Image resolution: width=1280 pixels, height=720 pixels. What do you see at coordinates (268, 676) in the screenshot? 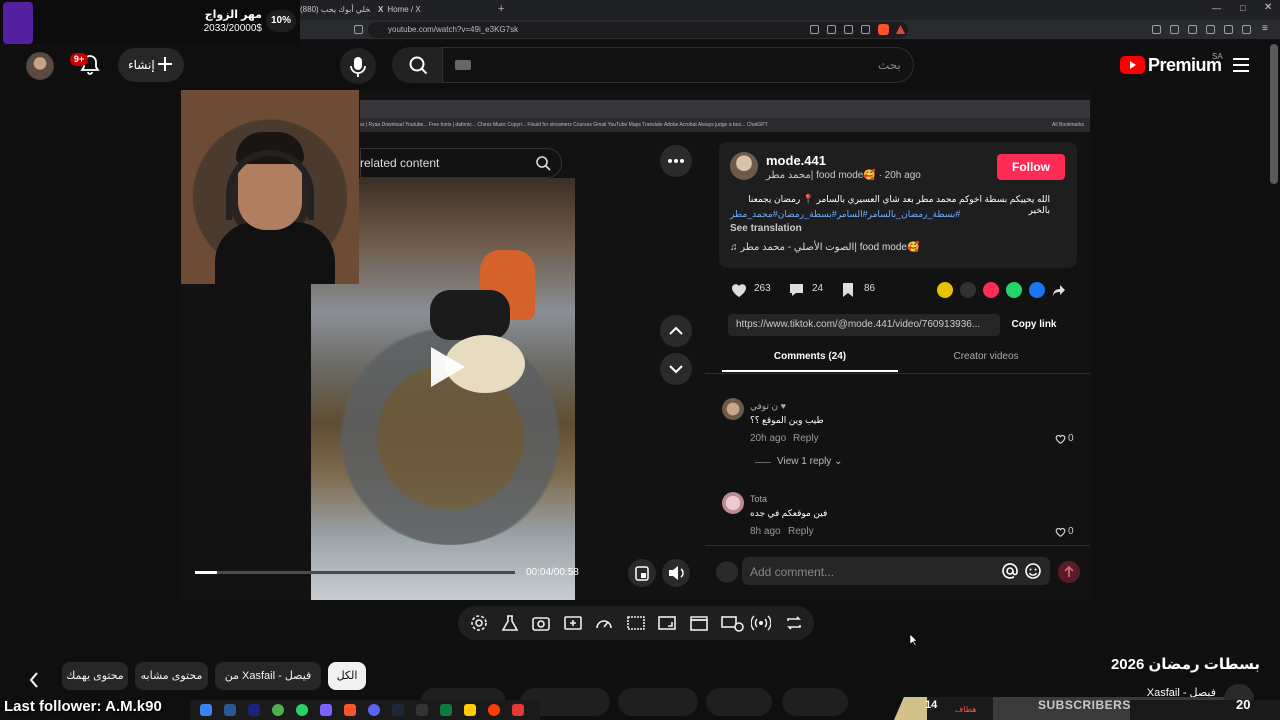
I see `chip-from-channel: من Xasfail - فيصل` at bounding box center [268, 676].